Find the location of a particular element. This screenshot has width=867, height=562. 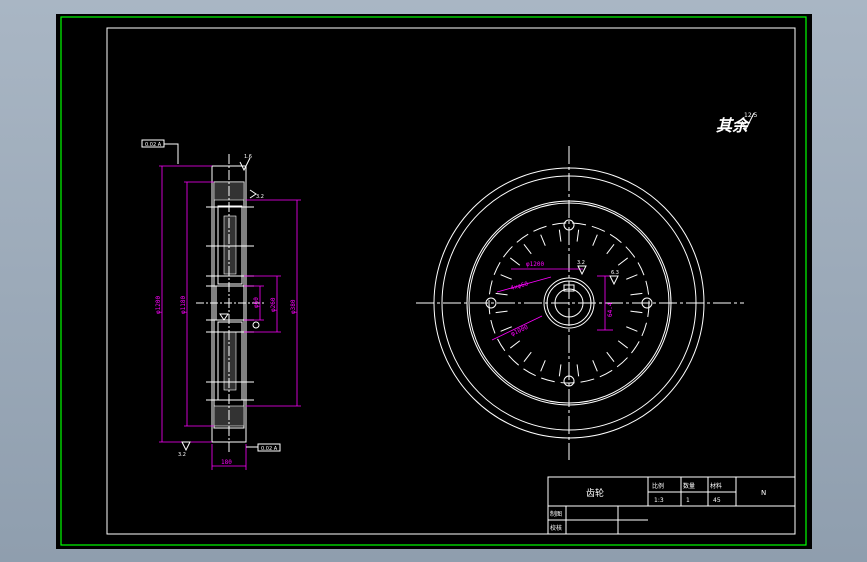

datum-bottom: 0.02 A is located at coordinates (269, 449).